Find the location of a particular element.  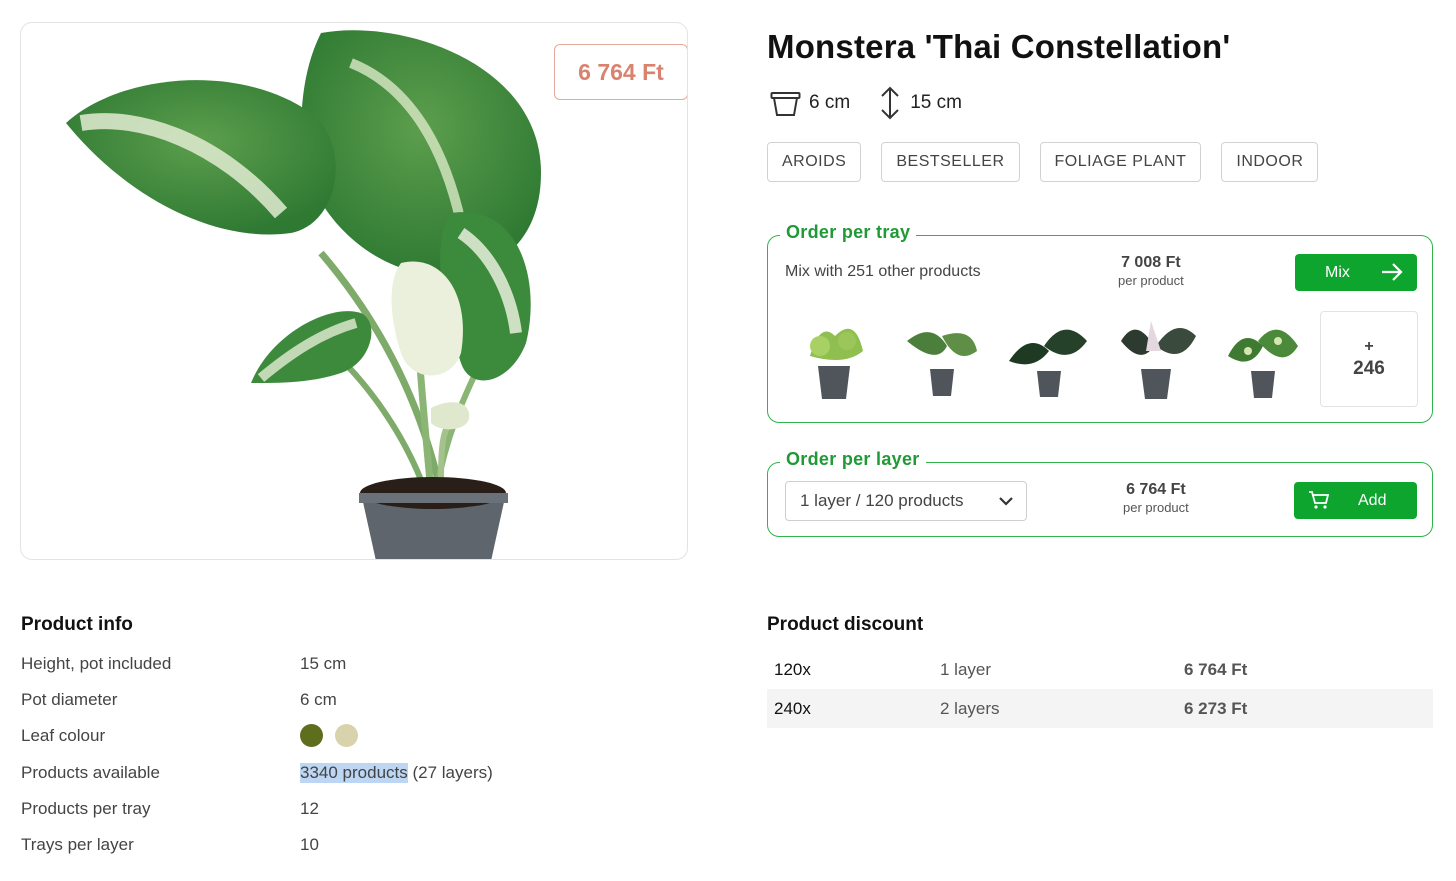

info-row-products-per-tray: Products per tray 12 is located at coordinates (351, 817).